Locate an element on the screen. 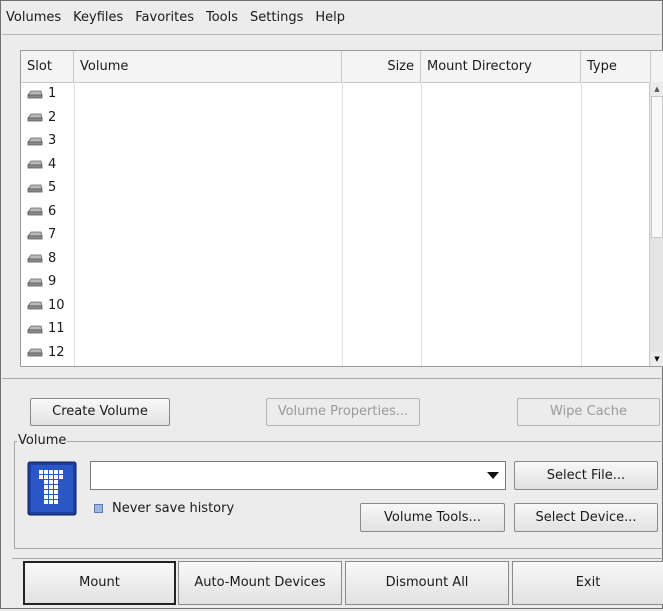 The image size is (663, 611). table-row: 12 is located at coordinates (335, 353).